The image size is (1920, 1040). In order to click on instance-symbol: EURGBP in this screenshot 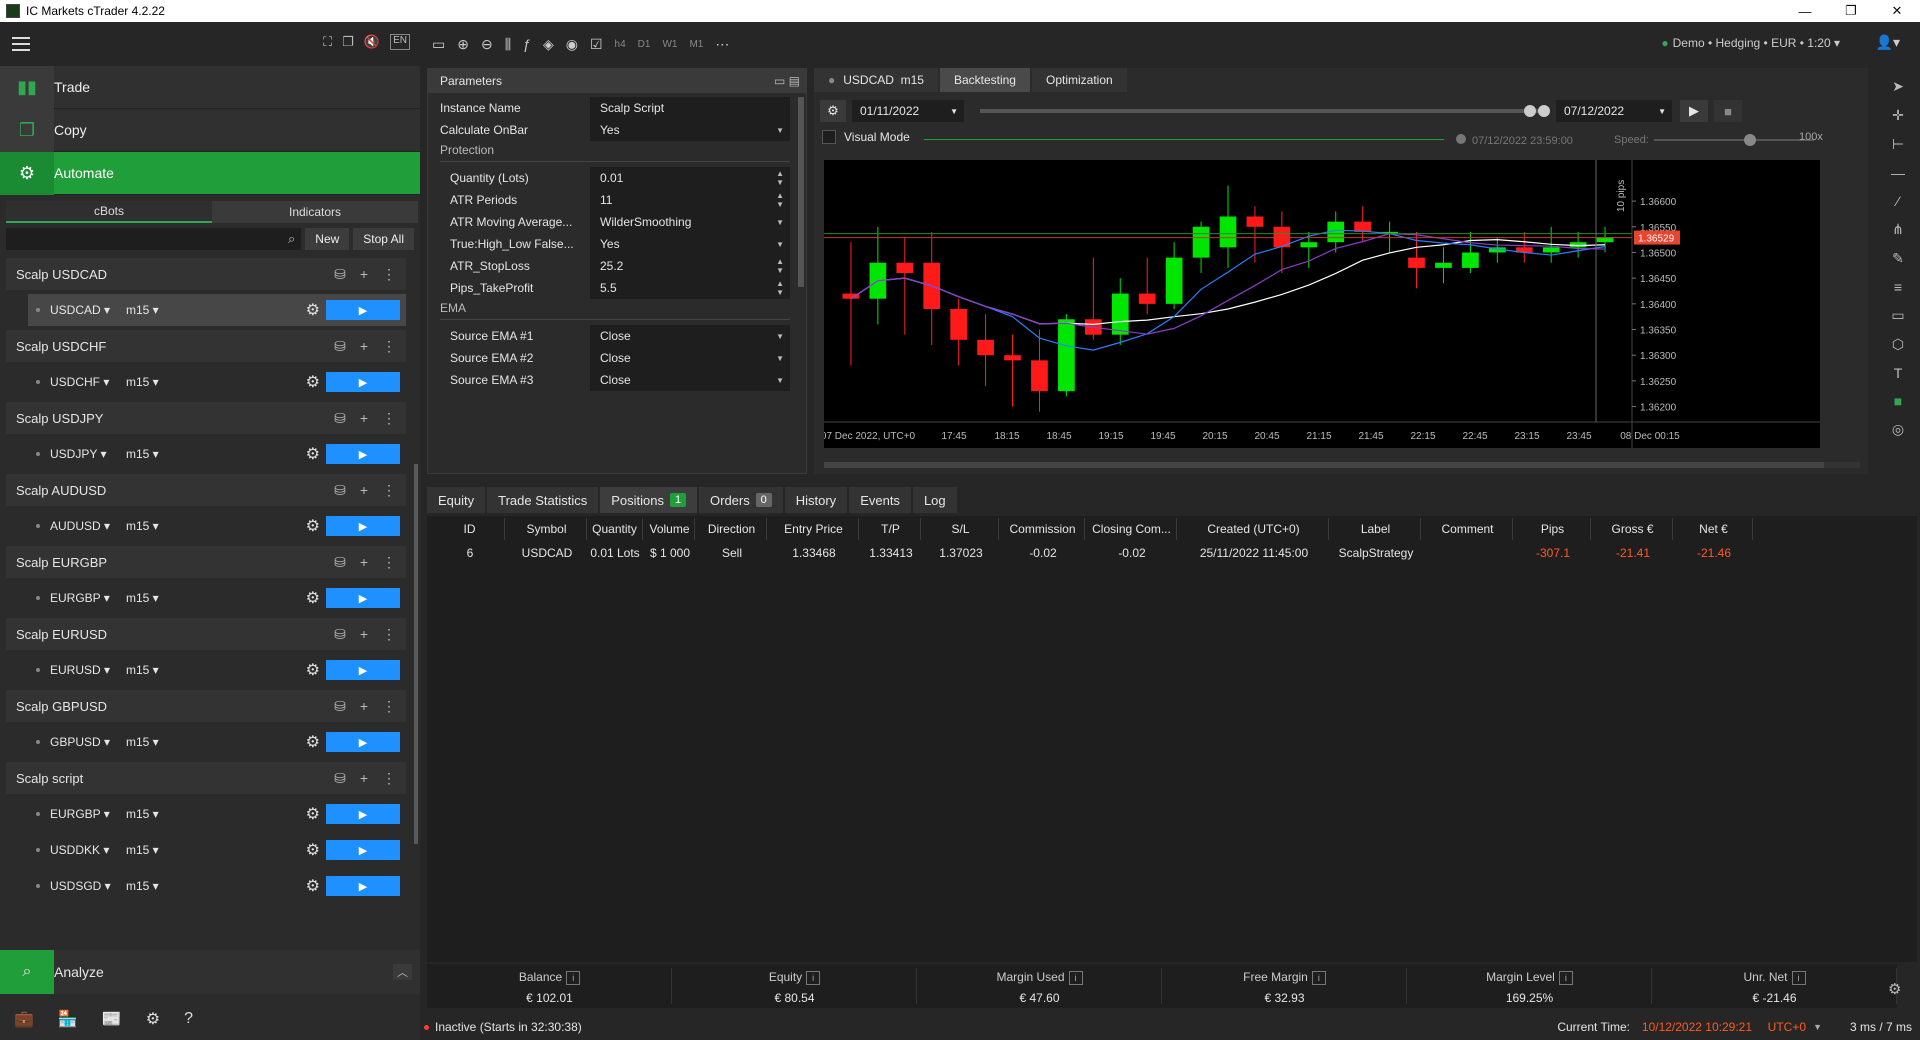, I will do `click(75, 814)`.